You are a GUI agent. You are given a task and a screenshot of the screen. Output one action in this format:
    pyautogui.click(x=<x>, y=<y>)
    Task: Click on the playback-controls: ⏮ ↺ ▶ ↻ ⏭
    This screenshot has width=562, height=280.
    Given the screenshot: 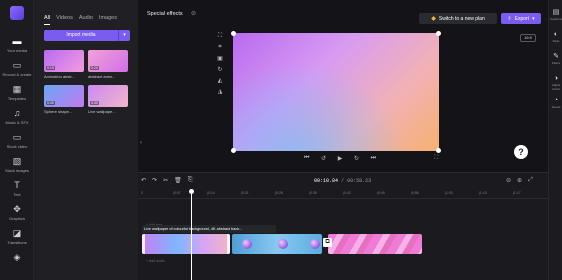 What is the action you would take?
    pyautogui.click(x=340, y=160)
    